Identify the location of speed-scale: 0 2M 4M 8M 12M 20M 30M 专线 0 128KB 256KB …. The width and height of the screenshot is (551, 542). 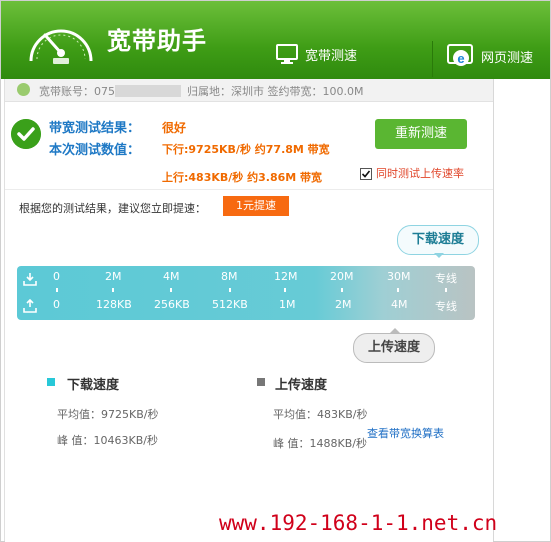
(246, 293).